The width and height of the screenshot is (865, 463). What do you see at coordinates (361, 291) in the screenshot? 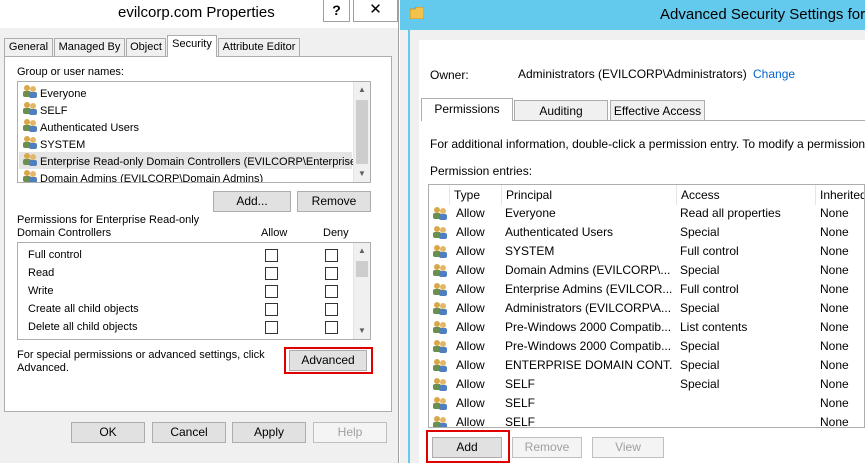
I see `permissions-scrollbar: ▲ ▼` at bounding box center [361, 291].